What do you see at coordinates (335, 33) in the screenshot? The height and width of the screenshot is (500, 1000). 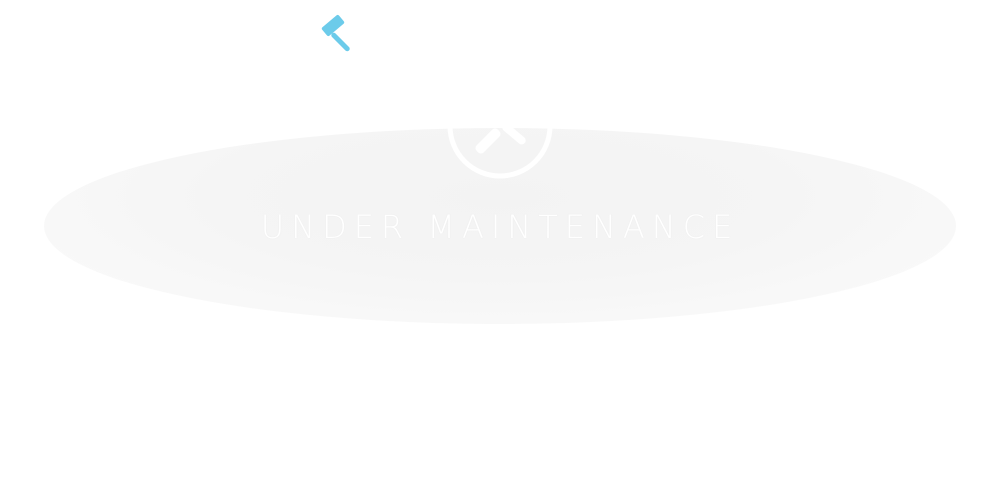 I see `gavel-icon` at bounding box center [335, 33].